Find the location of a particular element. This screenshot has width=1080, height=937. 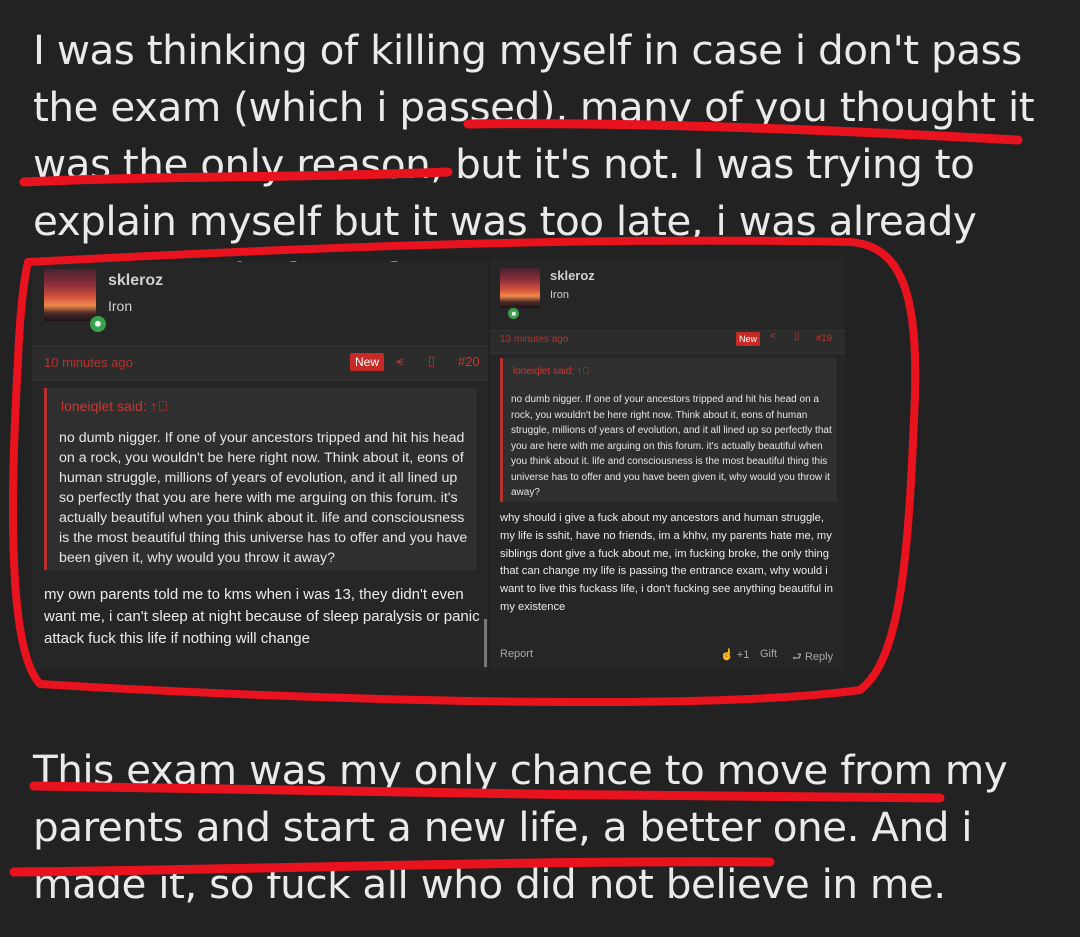

share-icon: < is located at coordinates (773, 336).